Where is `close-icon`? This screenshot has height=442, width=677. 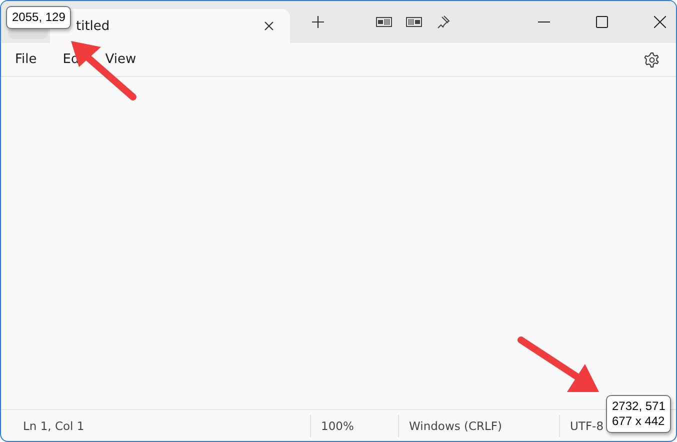 close-icon is located at coordinates (660, 22).